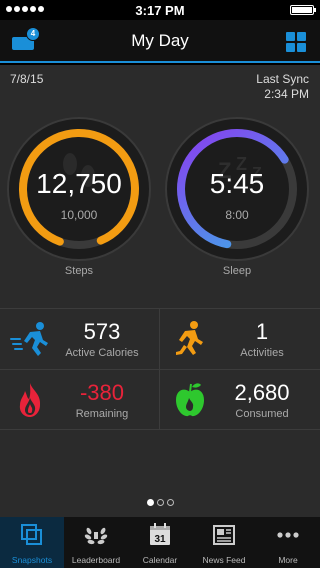  I want to click on last-sync: Last Sync 2:34 PM, so click(282, 87).